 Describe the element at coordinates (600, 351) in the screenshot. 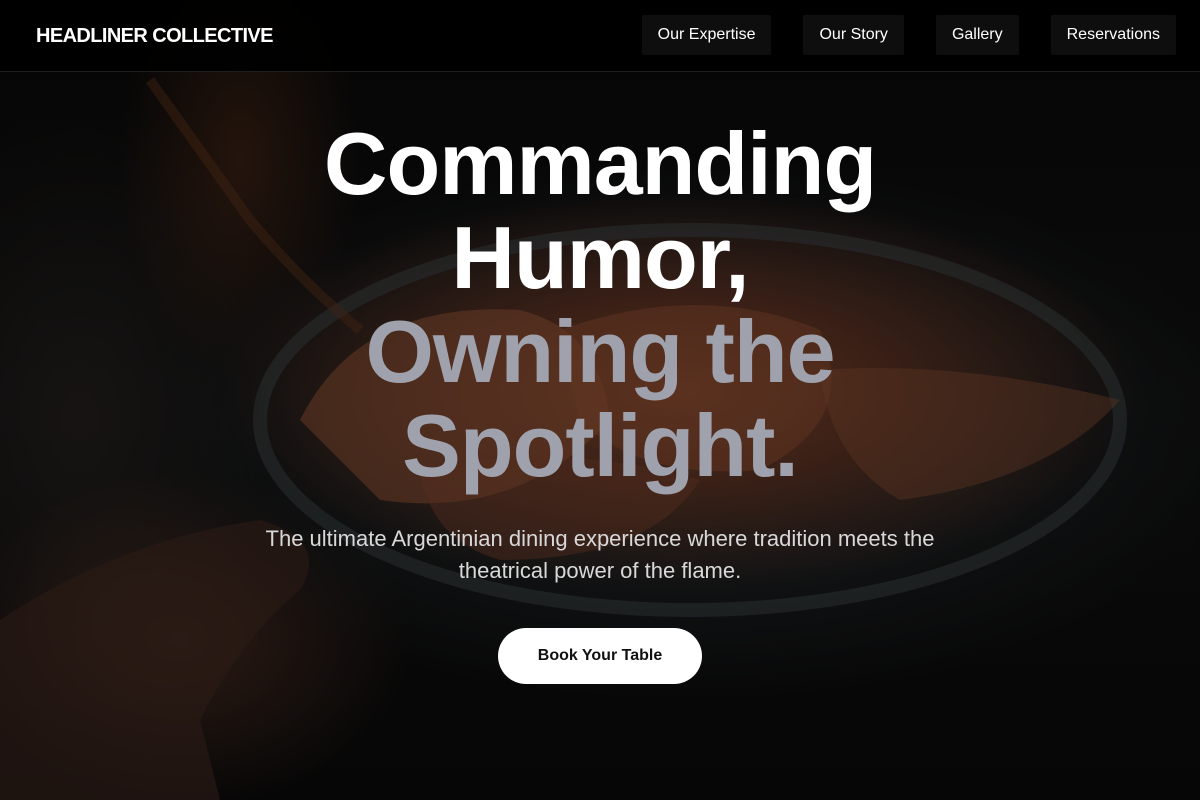

I see `headline-line-3: Owning the` at that location.